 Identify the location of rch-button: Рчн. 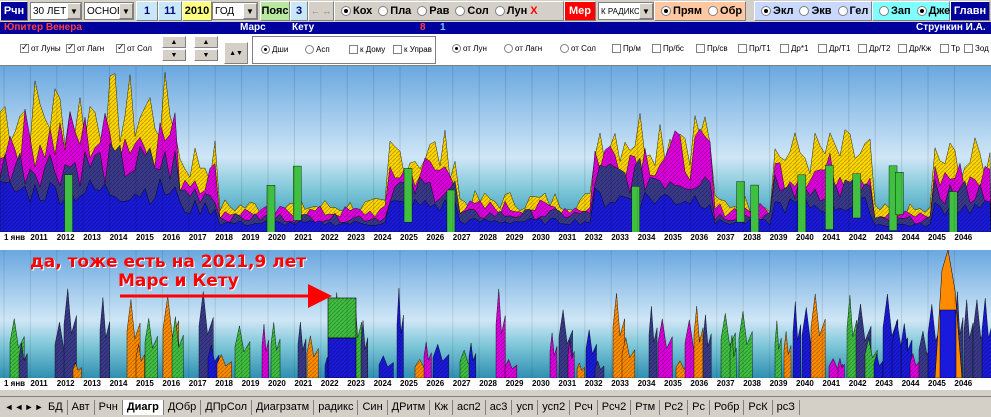
(14, 11).